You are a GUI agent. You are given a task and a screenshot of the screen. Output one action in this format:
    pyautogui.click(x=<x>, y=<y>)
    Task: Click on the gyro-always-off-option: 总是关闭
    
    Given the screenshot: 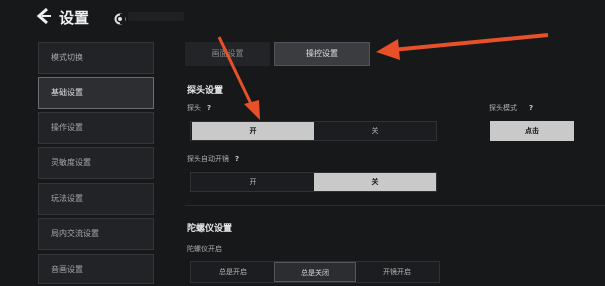 What is the action you would take?
    pyautogui.click(x=315, y=272)
    